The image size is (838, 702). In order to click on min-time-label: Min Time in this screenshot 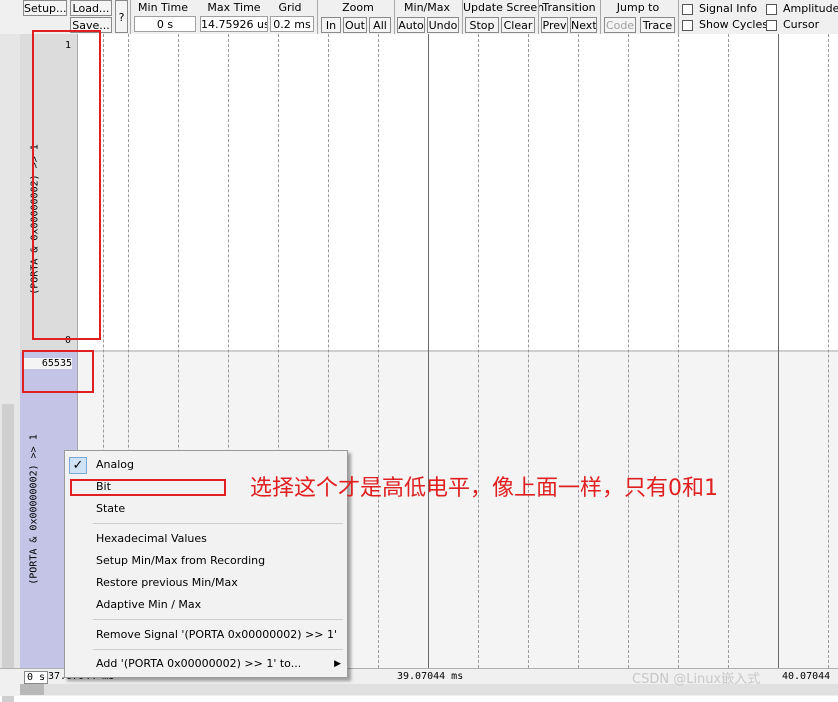, I will do `click(163, 7)`.